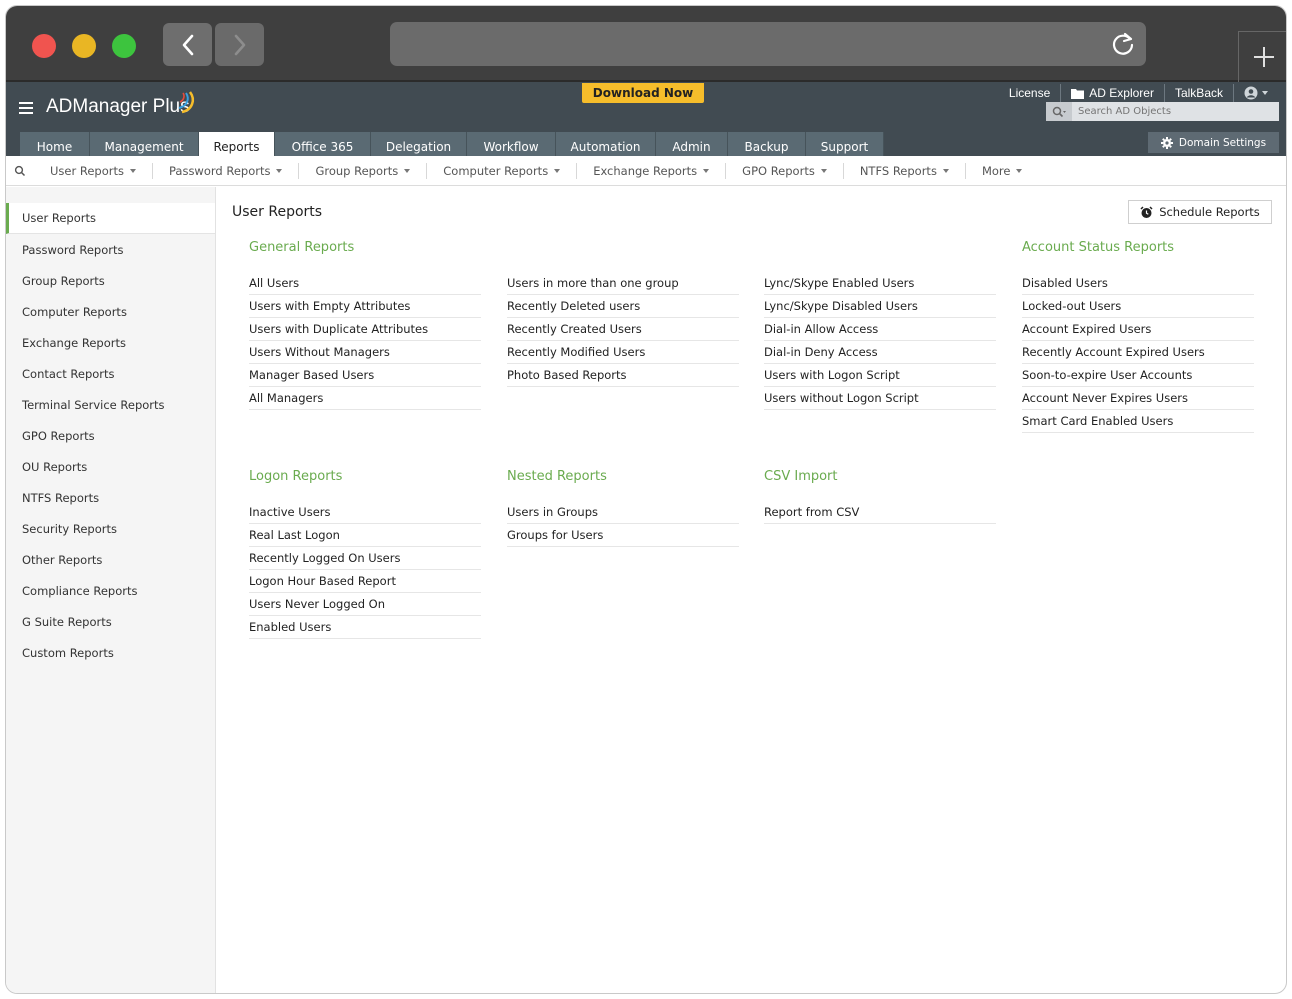 The width and height of the screenshot is (1292, 999). I want to click on report-link: Manager Based Users, so click(365, 375).